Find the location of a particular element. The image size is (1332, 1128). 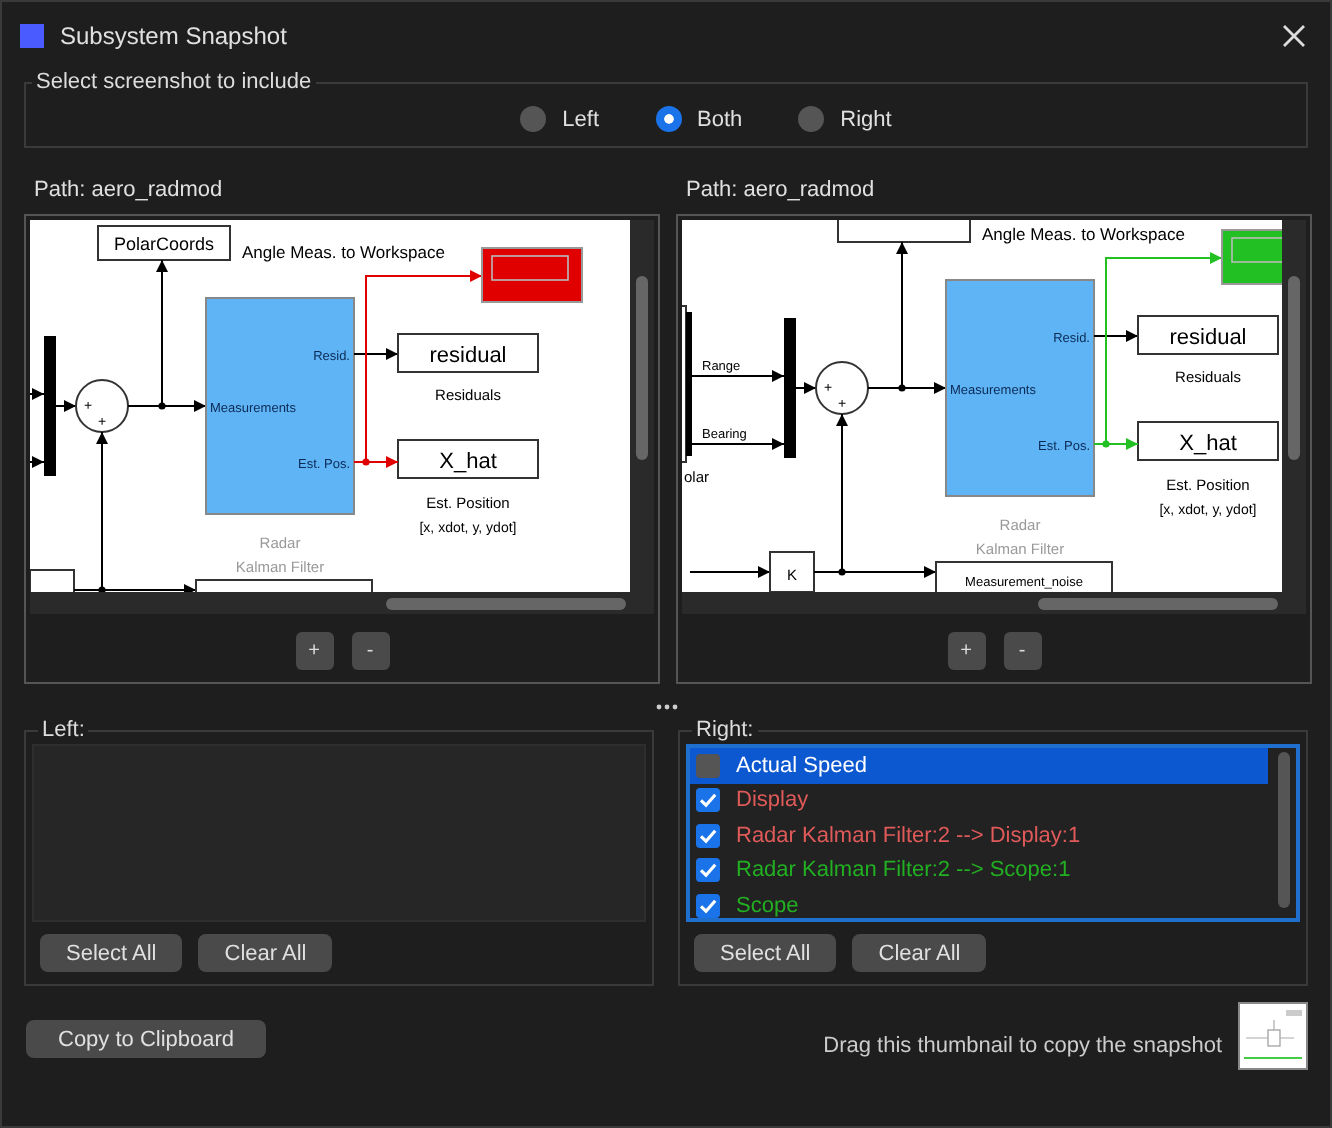

item-label: Radar Kalman Filter:2 --> Display:1 is located at coordinates (908, 835).